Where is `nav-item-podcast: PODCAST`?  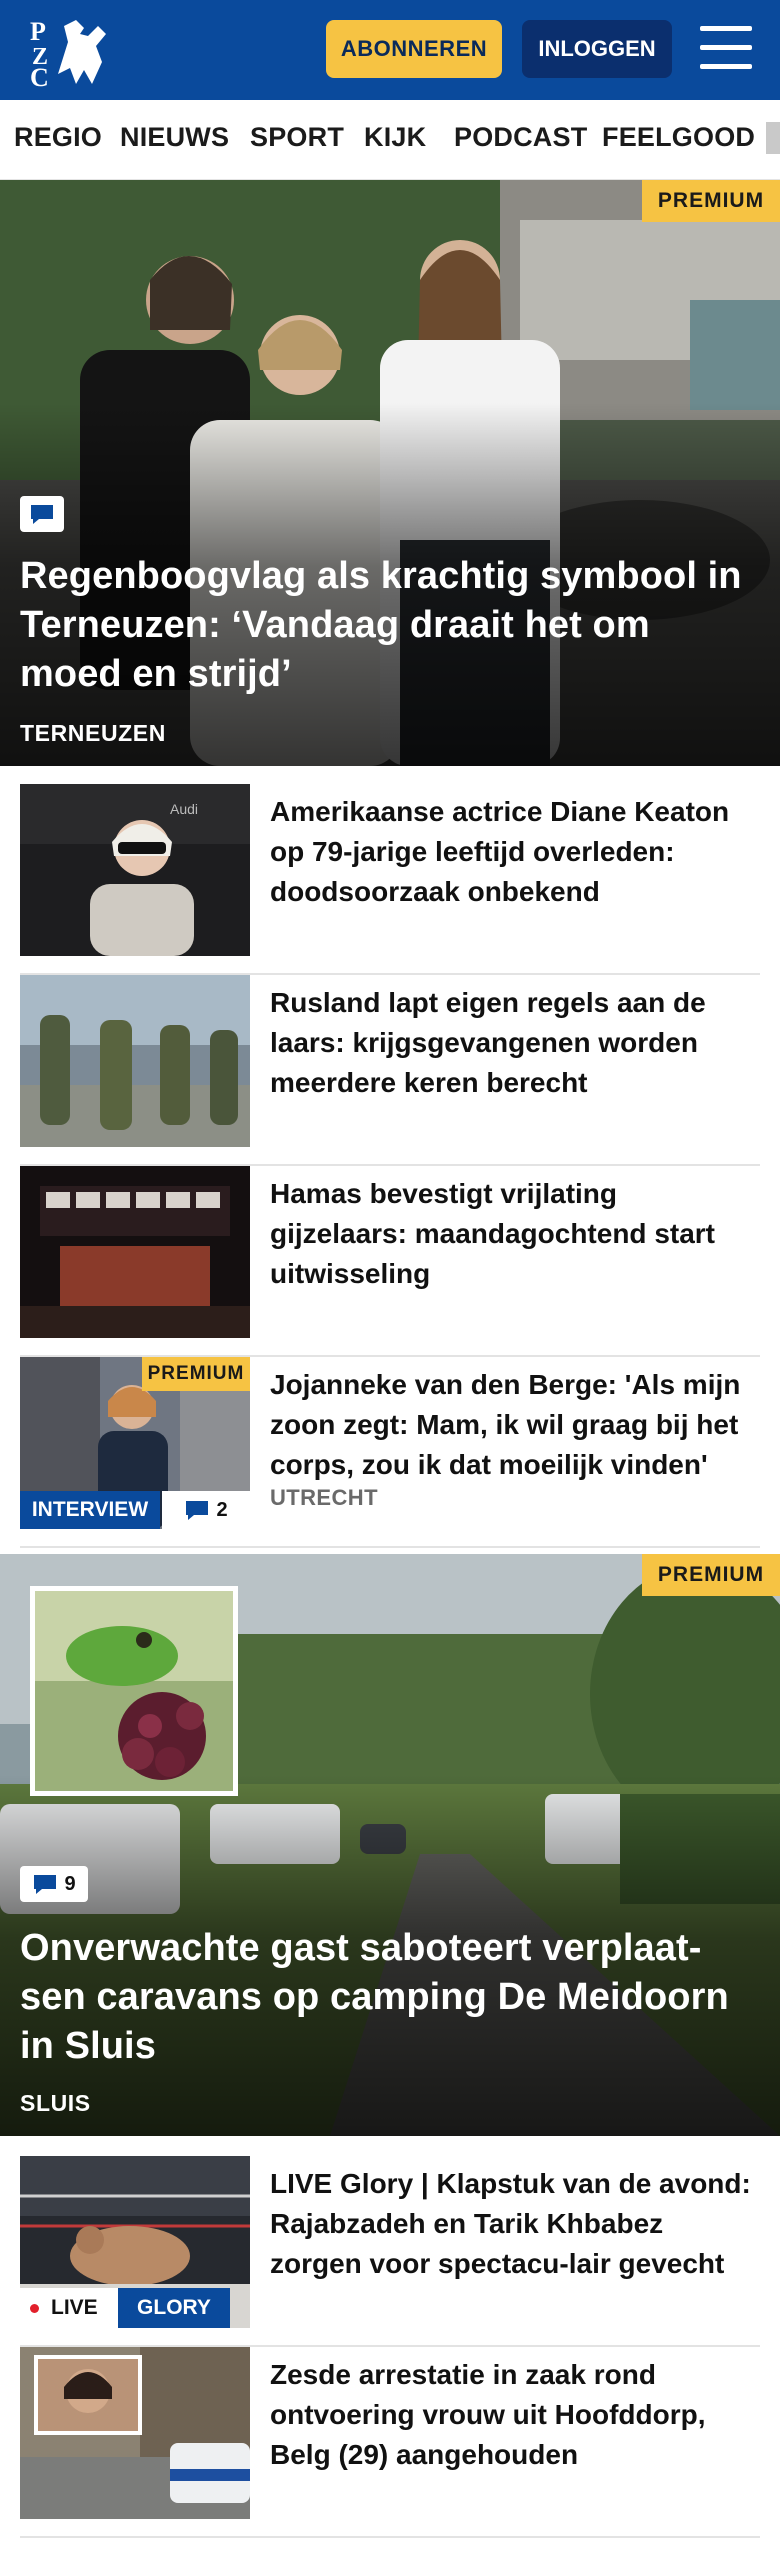
nav-item-podcast: PODCAST is located at coordinates (520, 137).